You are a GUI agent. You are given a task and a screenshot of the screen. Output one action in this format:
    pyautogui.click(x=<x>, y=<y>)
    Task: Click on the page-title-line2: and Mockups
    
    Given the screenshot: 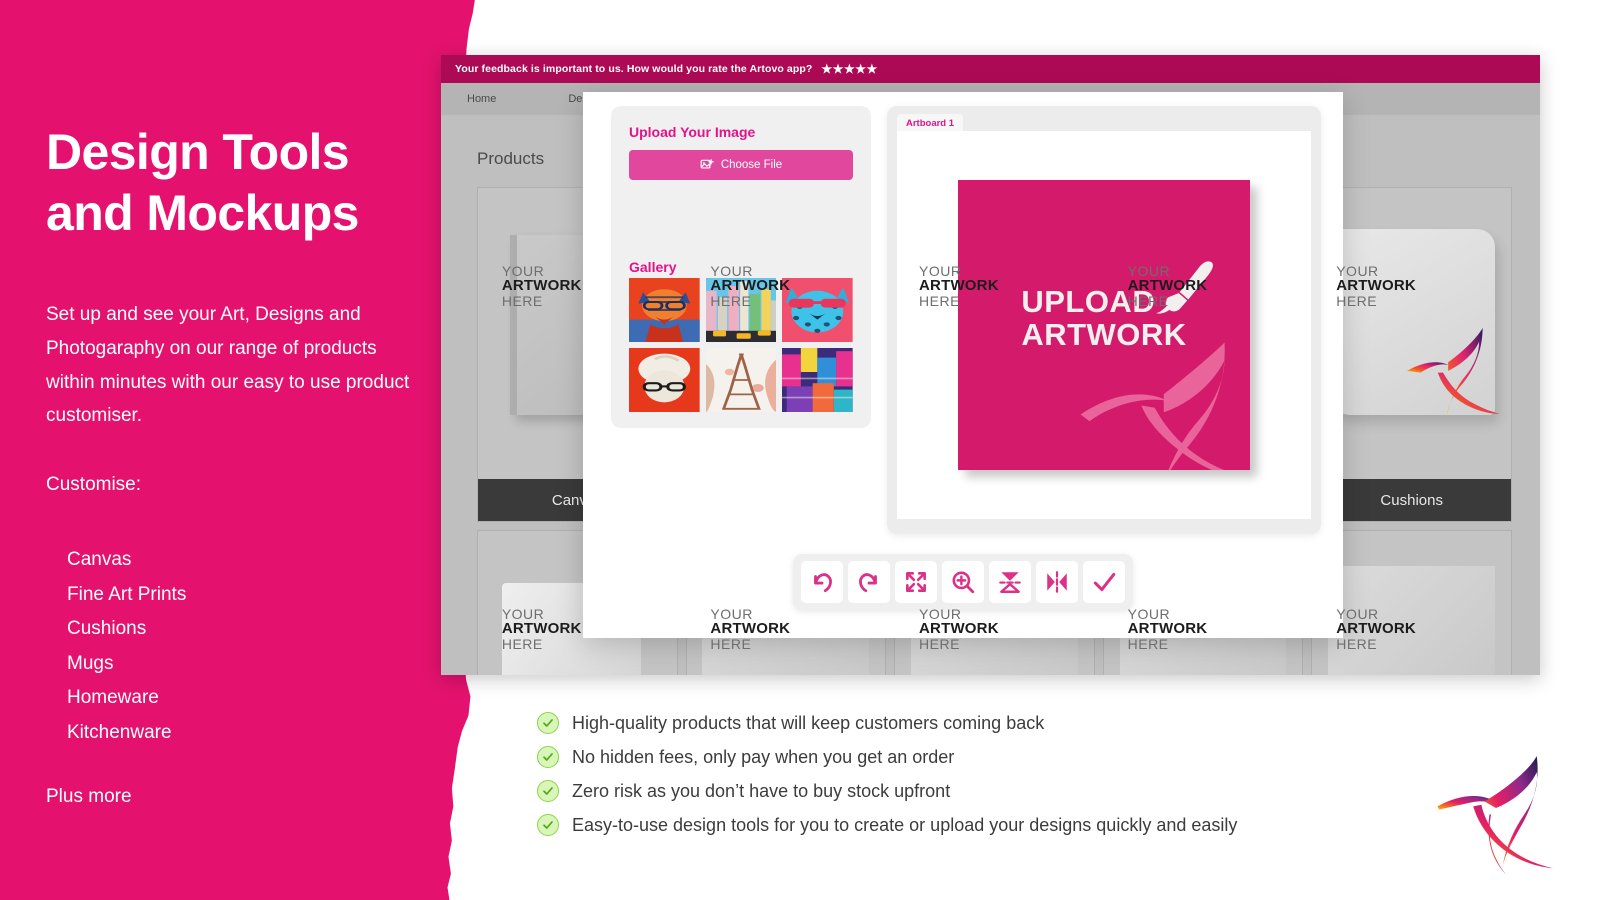 What is the action you would take?
    pyautogui.click(x=202, y=213)
    